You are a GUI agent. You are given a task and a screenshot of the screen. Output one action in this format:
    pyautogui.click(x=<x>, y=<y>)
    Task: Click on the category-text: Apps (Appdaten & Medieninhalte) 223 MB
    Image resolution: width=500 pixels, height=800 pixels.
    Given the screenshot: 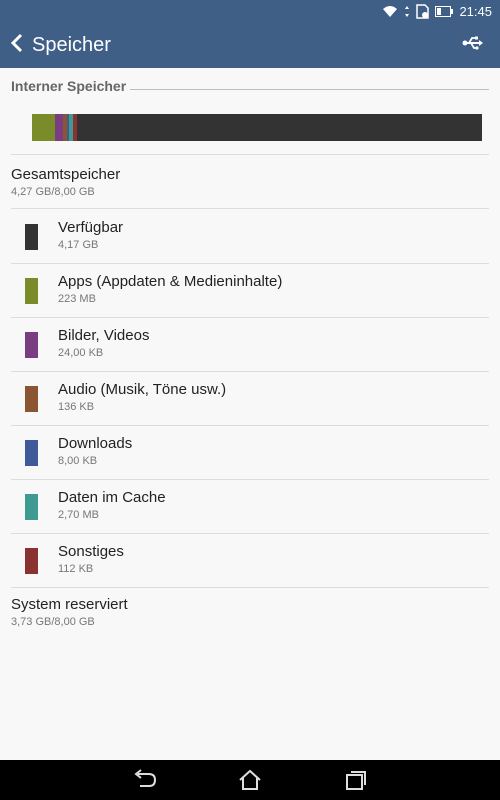 What is the action you would take?
    pyautogui.click(x=170, y=289)
    